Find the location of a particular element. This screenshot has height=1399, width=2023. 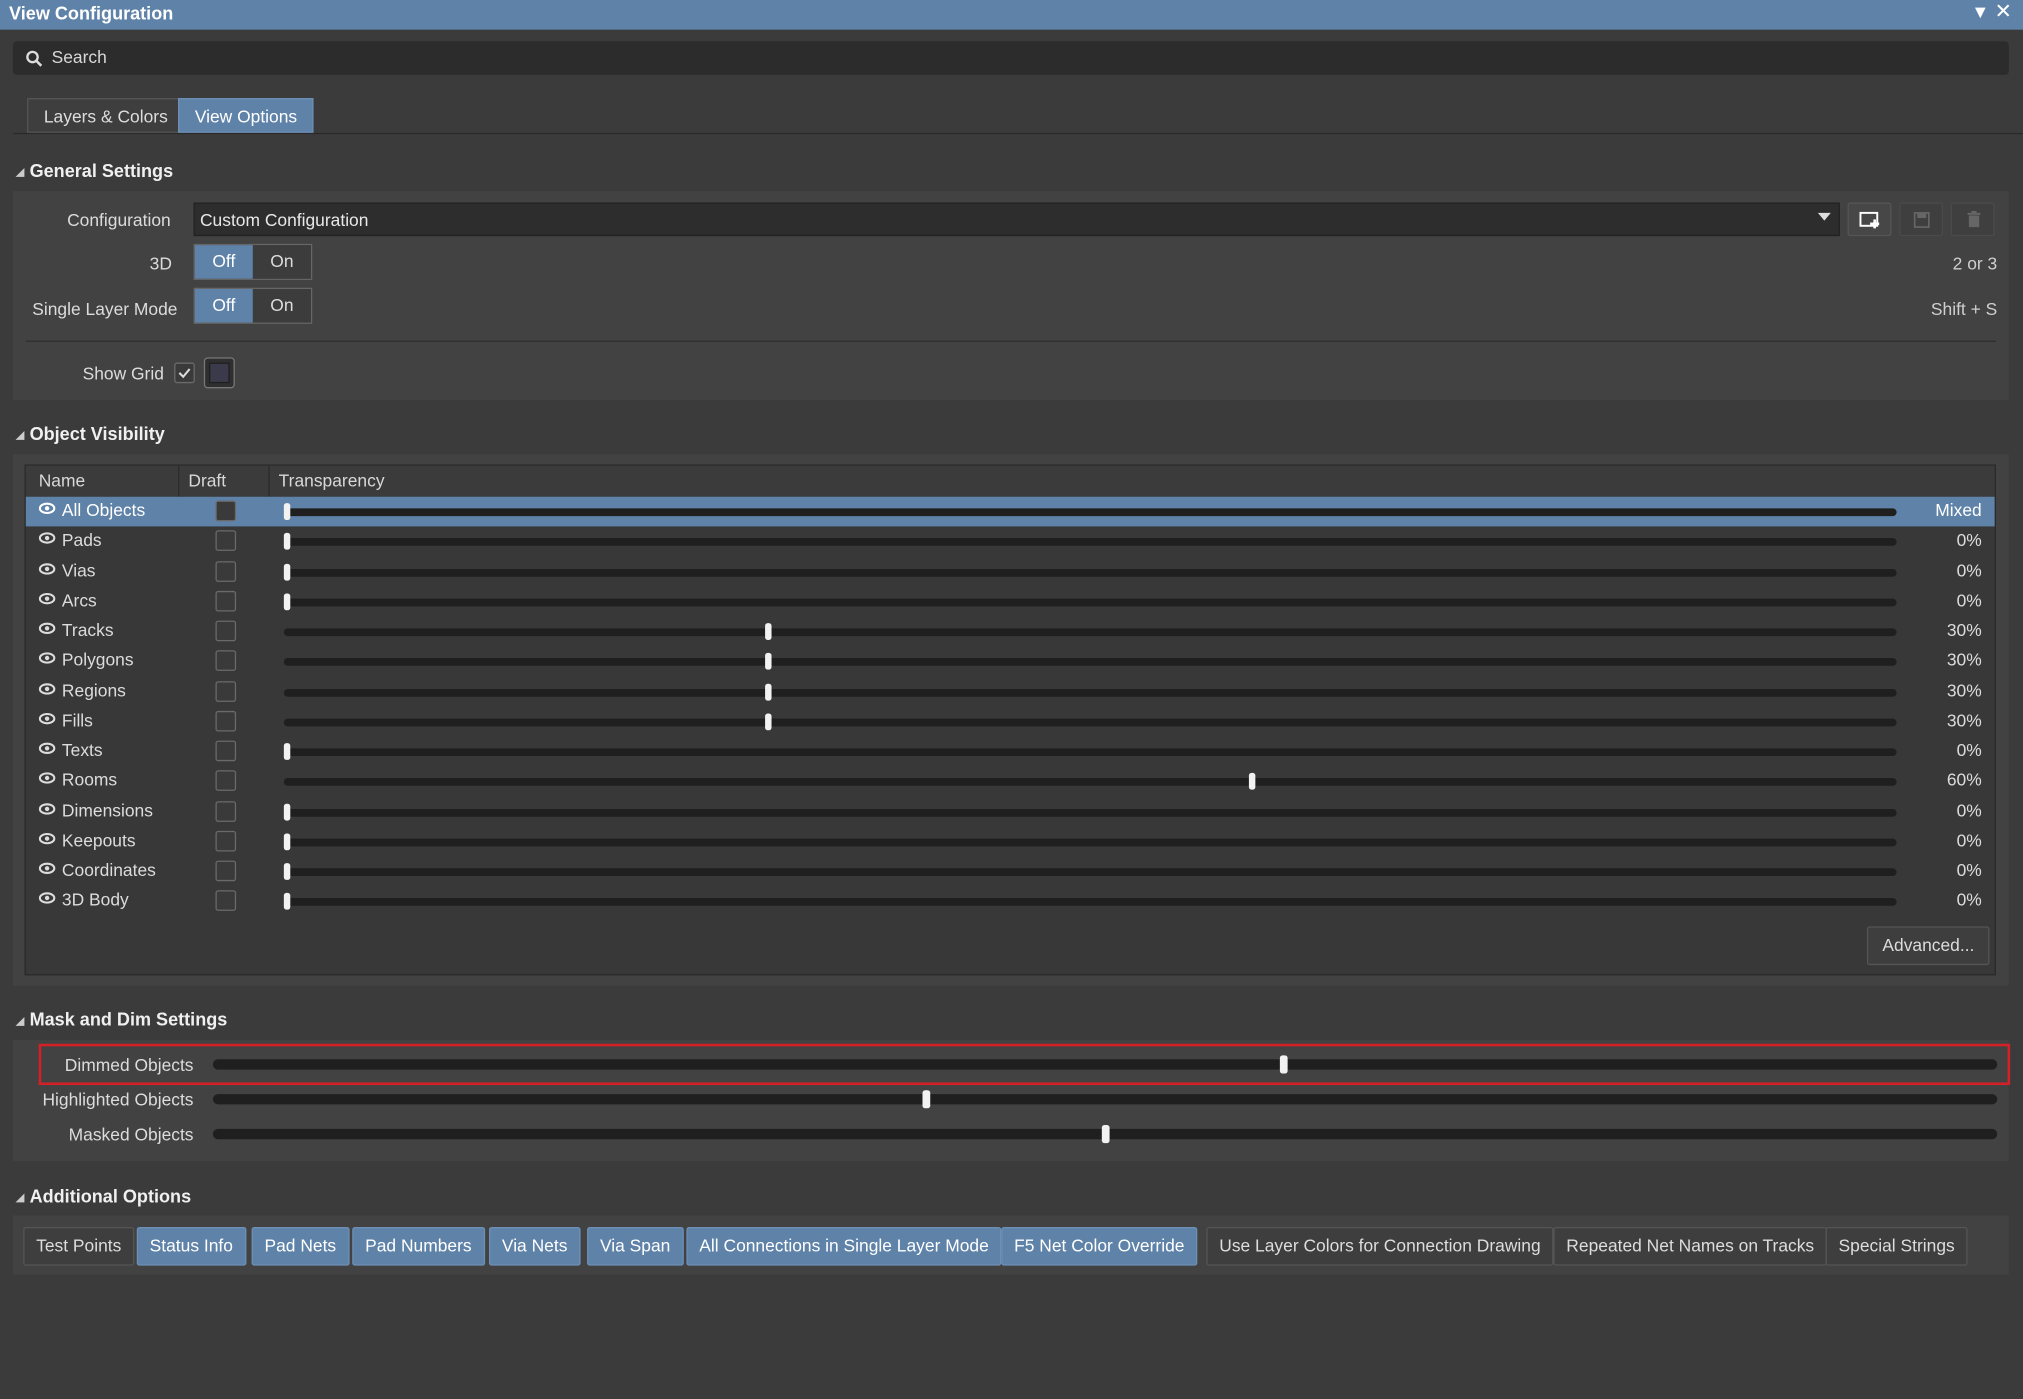

object-visibility-header: ◢ Object Visibility is located at coordinates (89, 433).